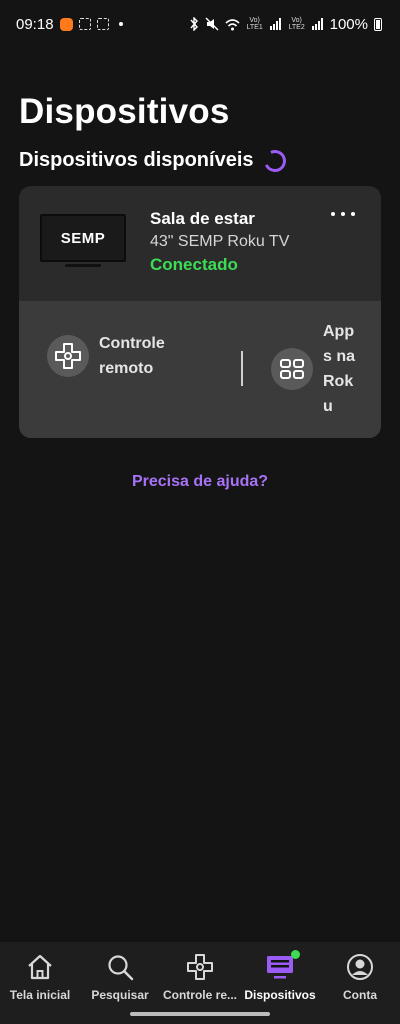 The width and height of the screenshot is (400, 1024). I want to click on more-notifications-icon, so click(120, 24).